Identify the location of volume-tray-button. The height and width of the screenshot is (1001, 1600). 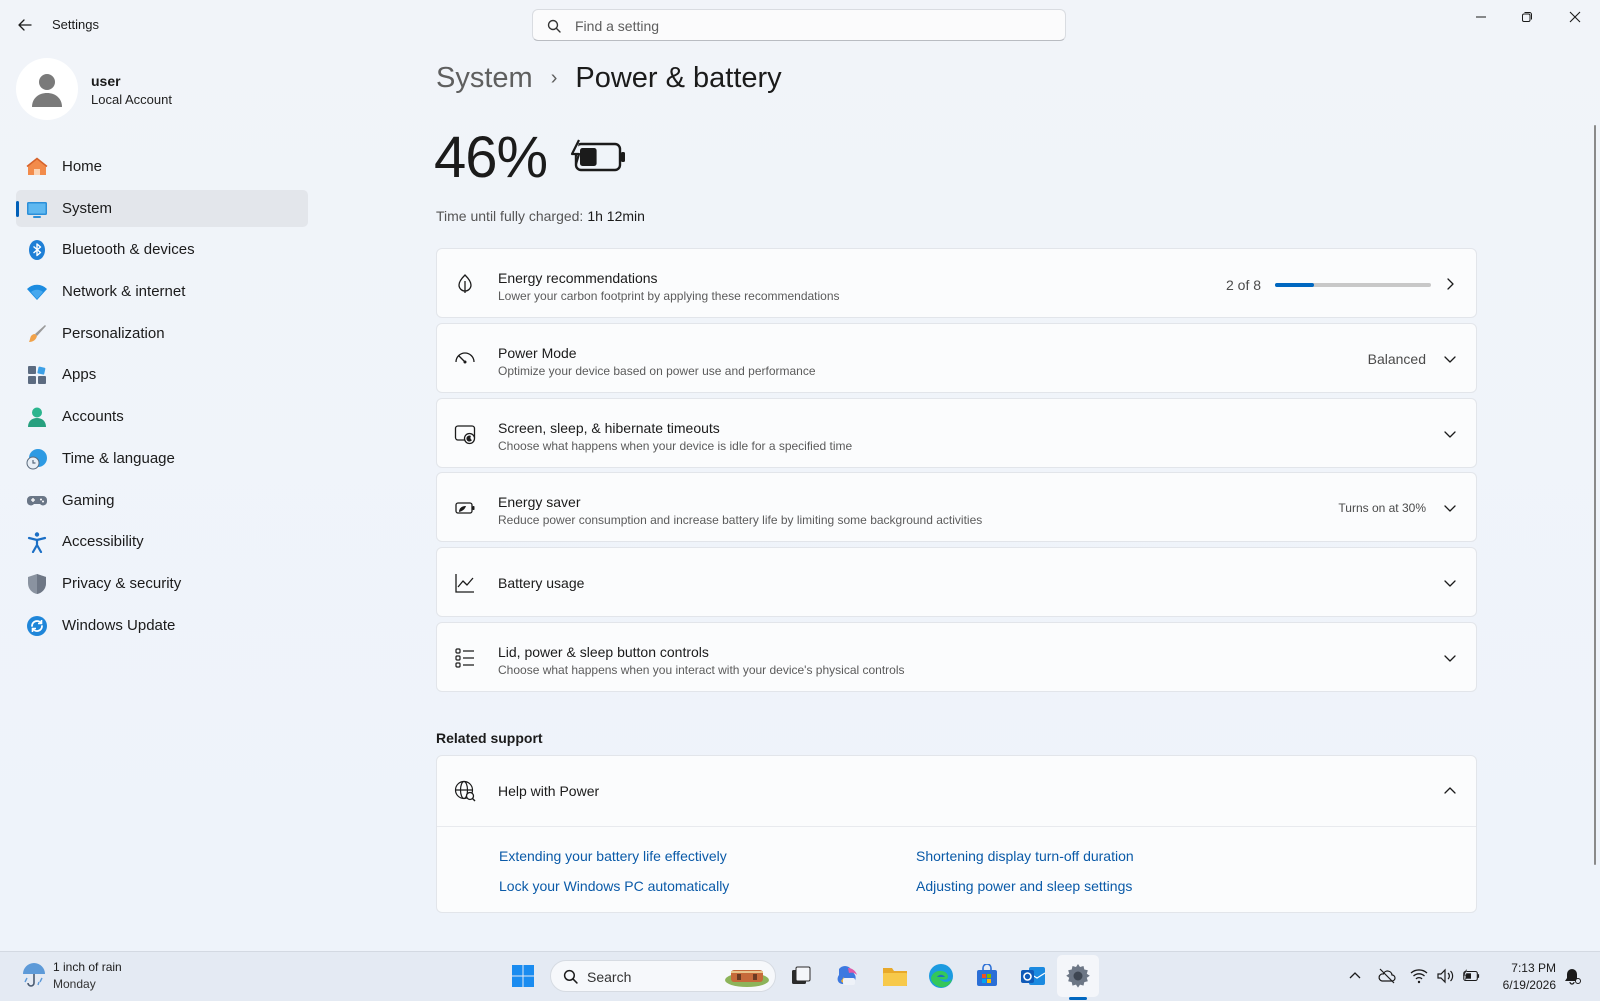
(1445, 976).